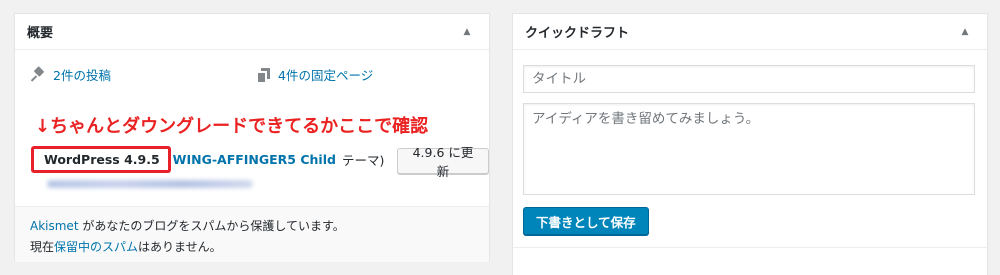 The height and width of the screenshot is (275, 1000). Describe the element at coordinates (82, 75) in the screenshot. I see `posts-count-label: 2件の投稿` at that location.